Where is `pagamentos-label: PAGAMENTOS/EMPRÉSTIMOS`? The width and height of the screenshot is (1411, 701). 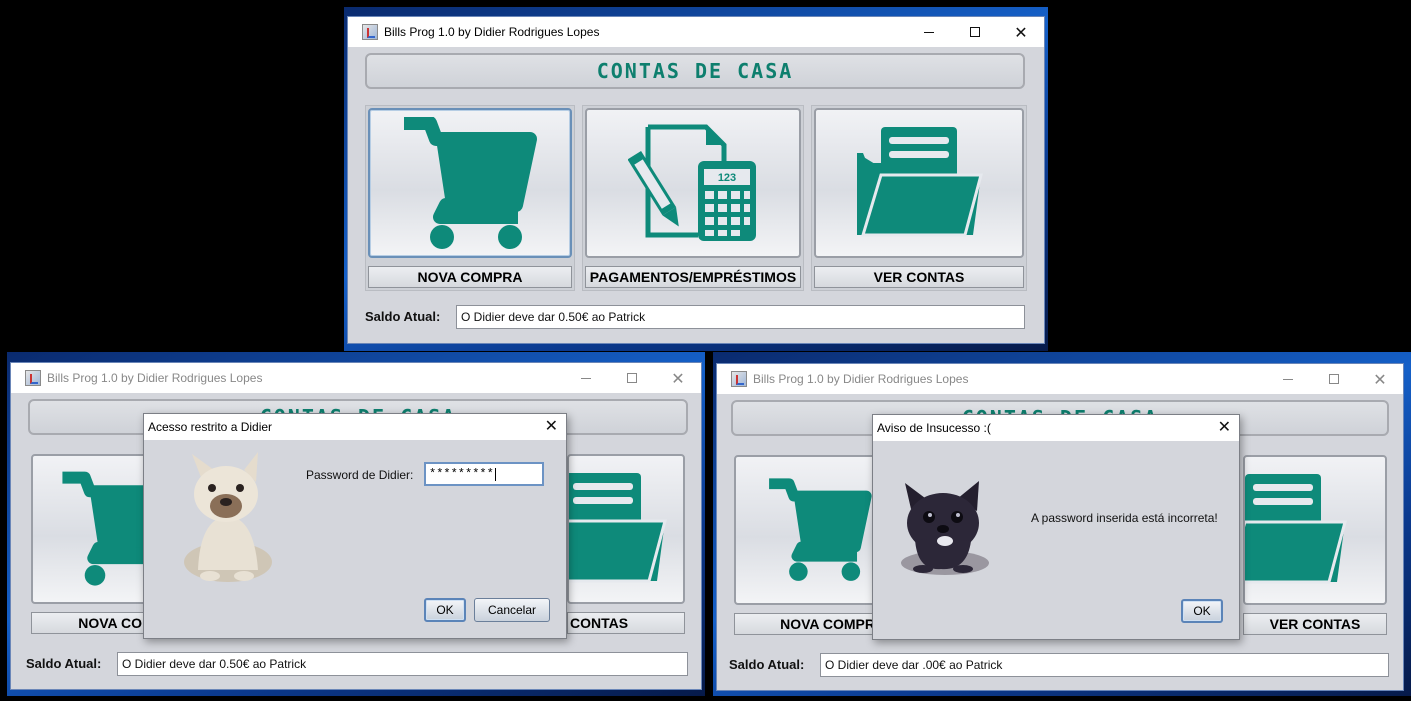
pagamentos-label: PAGAMENTOS/EMPRÉSTIMOS is located at coordinates (693, 277).